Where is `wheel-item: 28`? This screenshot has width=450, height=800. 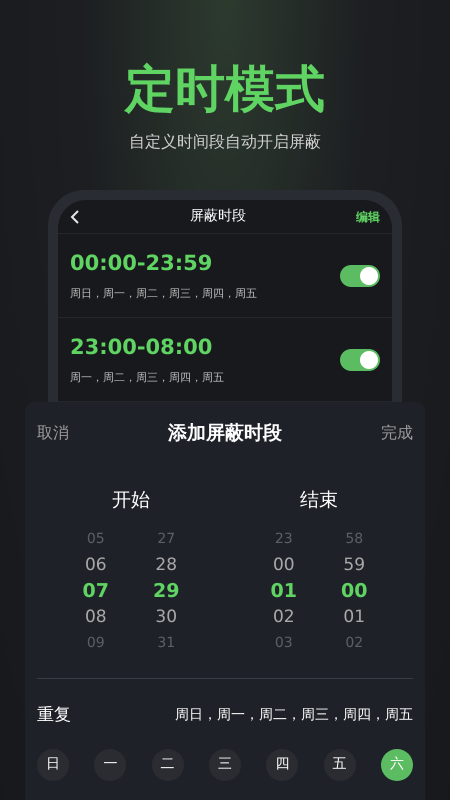
wheel-item: 28 is located at coordinates (166, 565).